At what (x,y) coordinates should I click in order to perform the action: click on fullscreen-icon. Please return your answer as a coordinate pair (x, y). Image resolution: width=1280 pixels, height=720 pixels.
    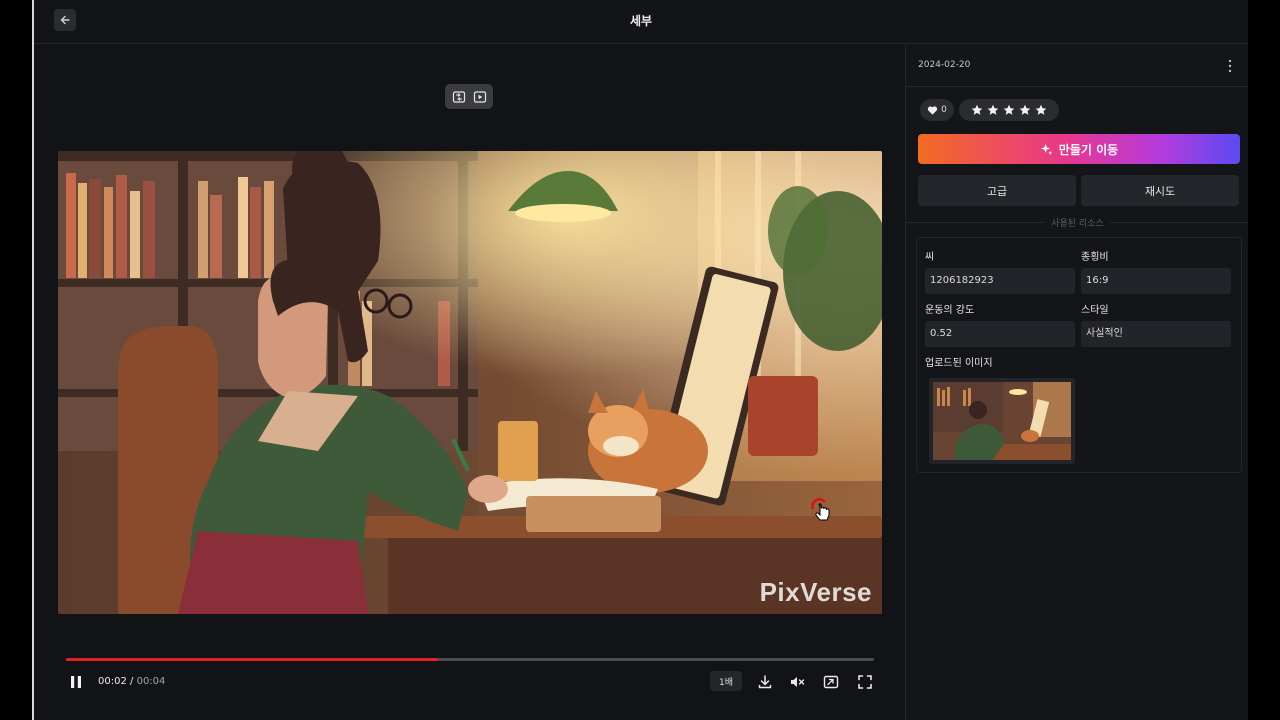
    Looking at the image, I should click on (865, 682).